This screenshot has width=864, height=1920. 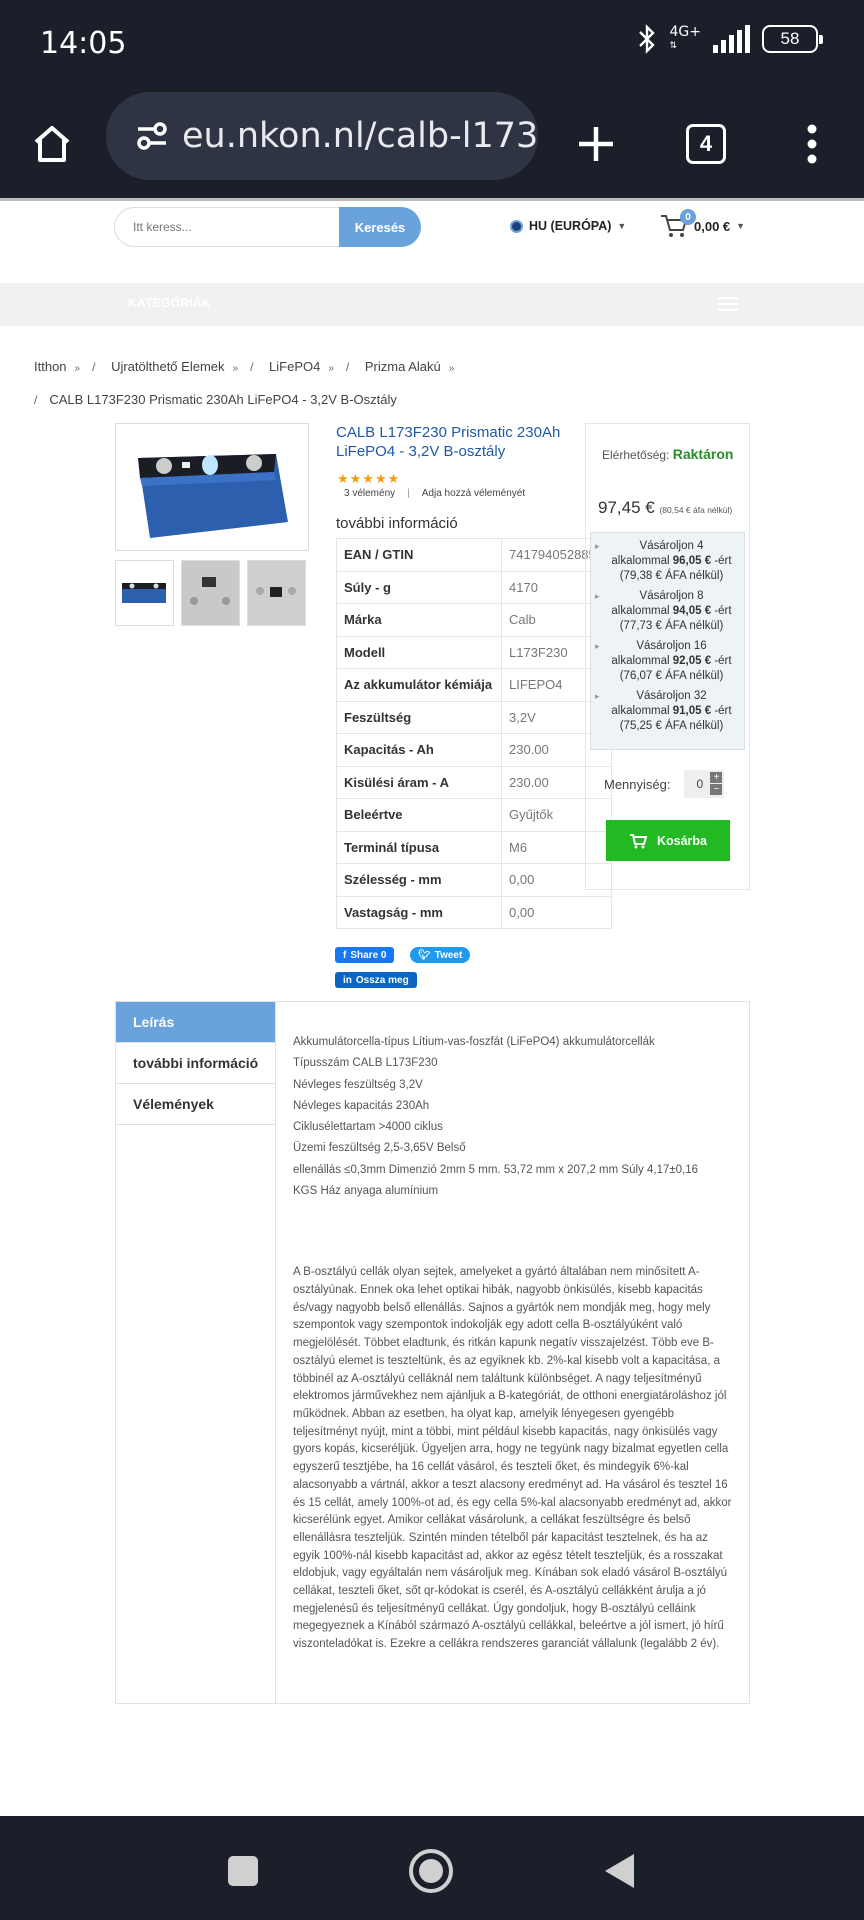 I want to click on facebook-share-label: Share 0, so click(x=368, y=955).